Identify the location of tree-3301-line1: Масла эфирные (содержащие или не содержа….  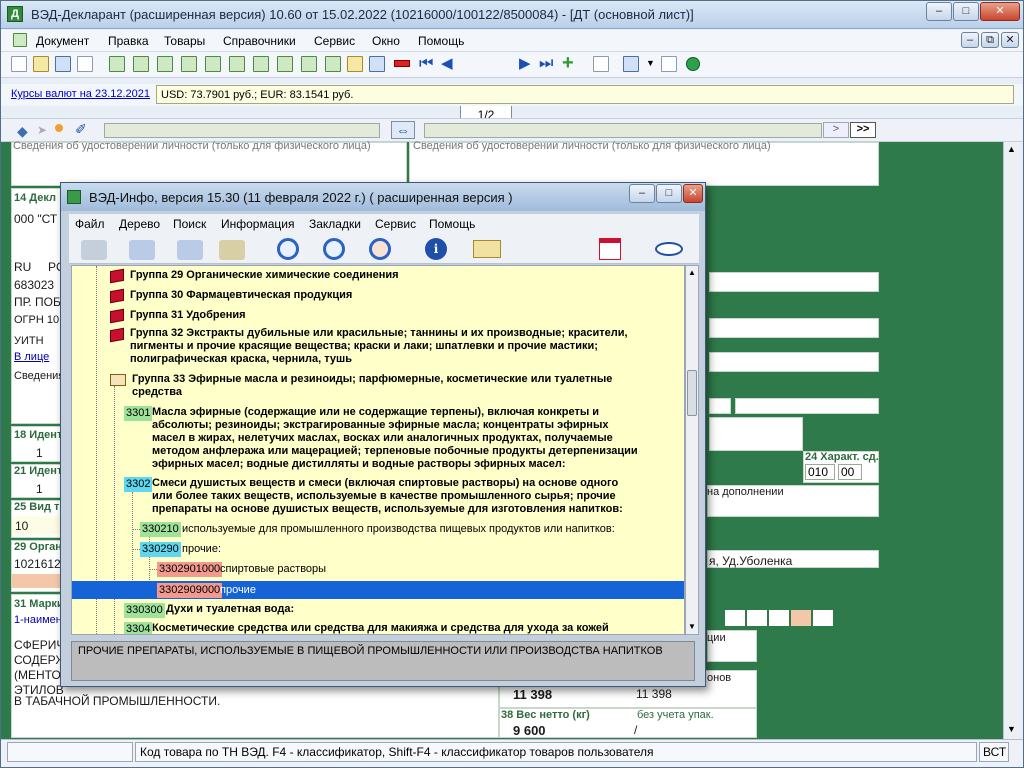
(375, 412).